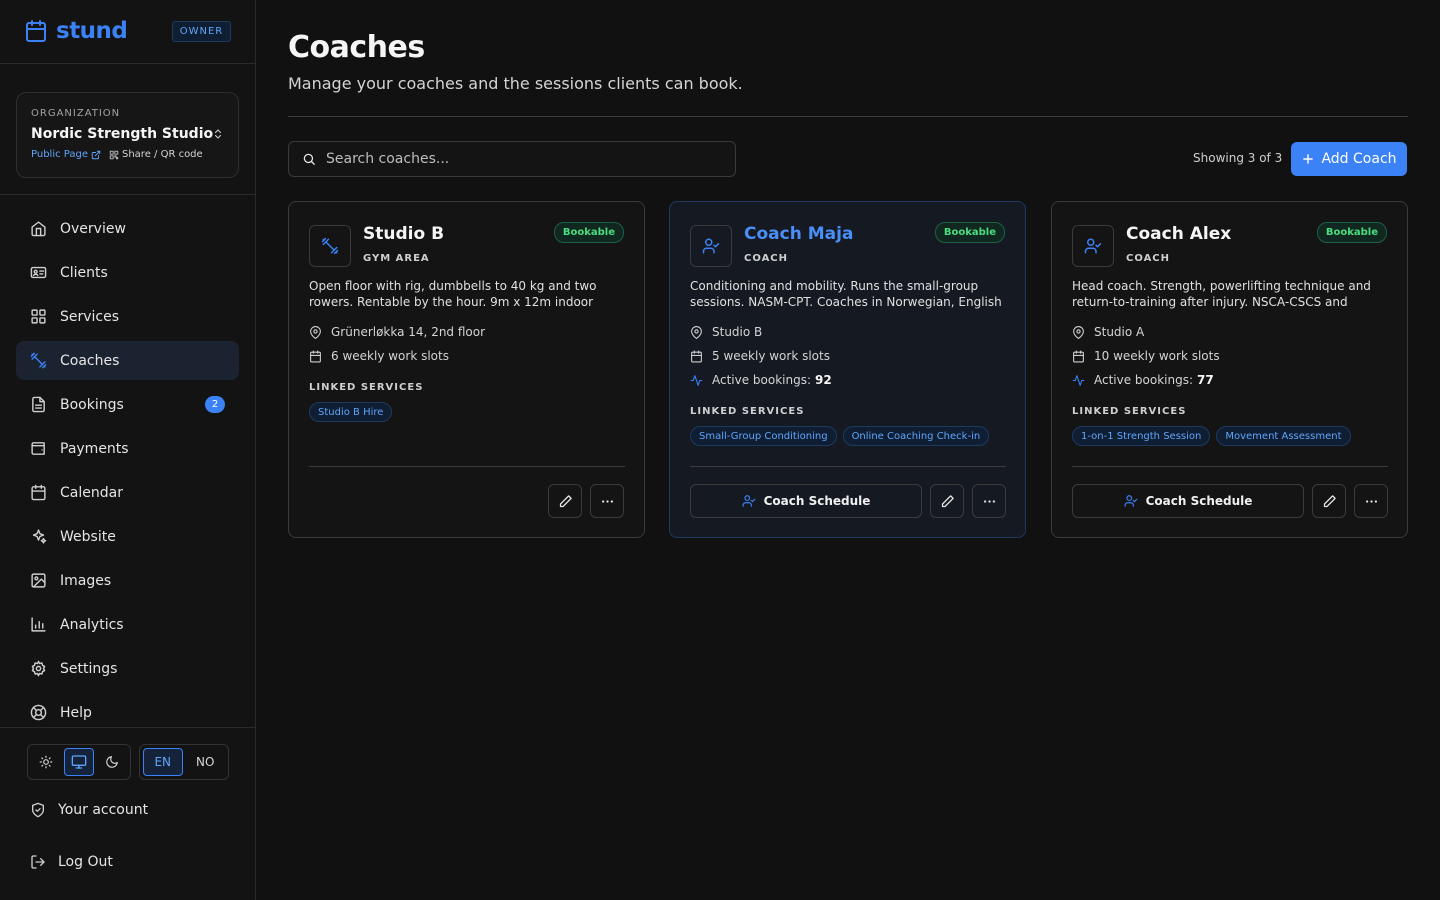 The height and width of the screenshot is (900, 1440). Describe the element at coordinates (127, 668) in the screenshot. I see `sidebar-item-settings: Settings` at that location.